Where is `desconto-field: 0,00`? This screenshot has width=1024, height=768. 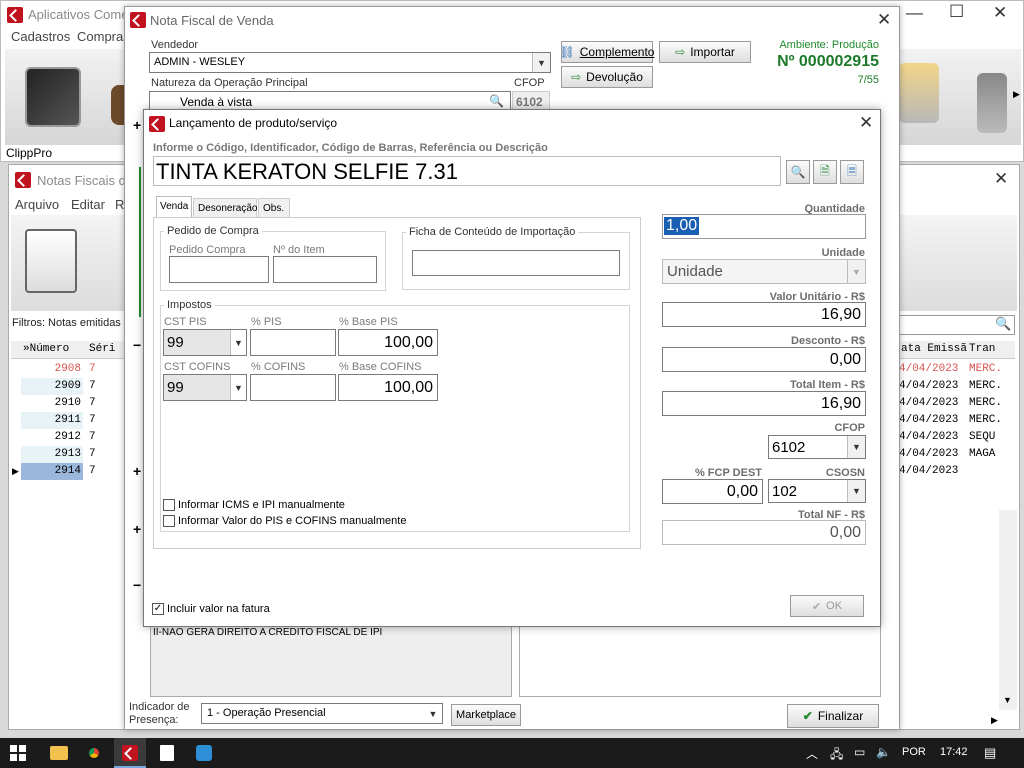
desconto-field: 0,00 is located at coordinates (764, 359).